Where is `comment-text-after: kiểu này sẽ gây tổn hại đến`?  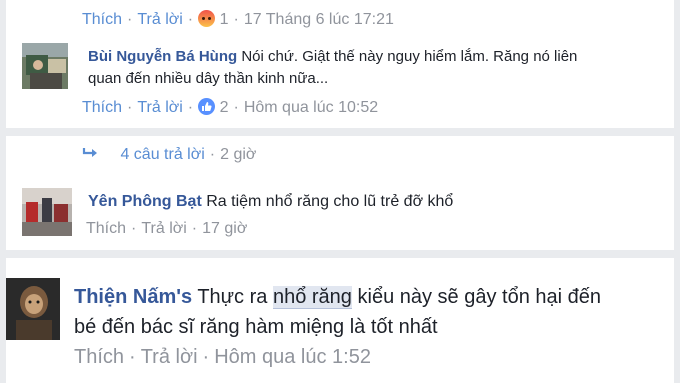 comment-text-after: kiểu này sẽ gây tổn hại đến is located at coordinates (479, 297).